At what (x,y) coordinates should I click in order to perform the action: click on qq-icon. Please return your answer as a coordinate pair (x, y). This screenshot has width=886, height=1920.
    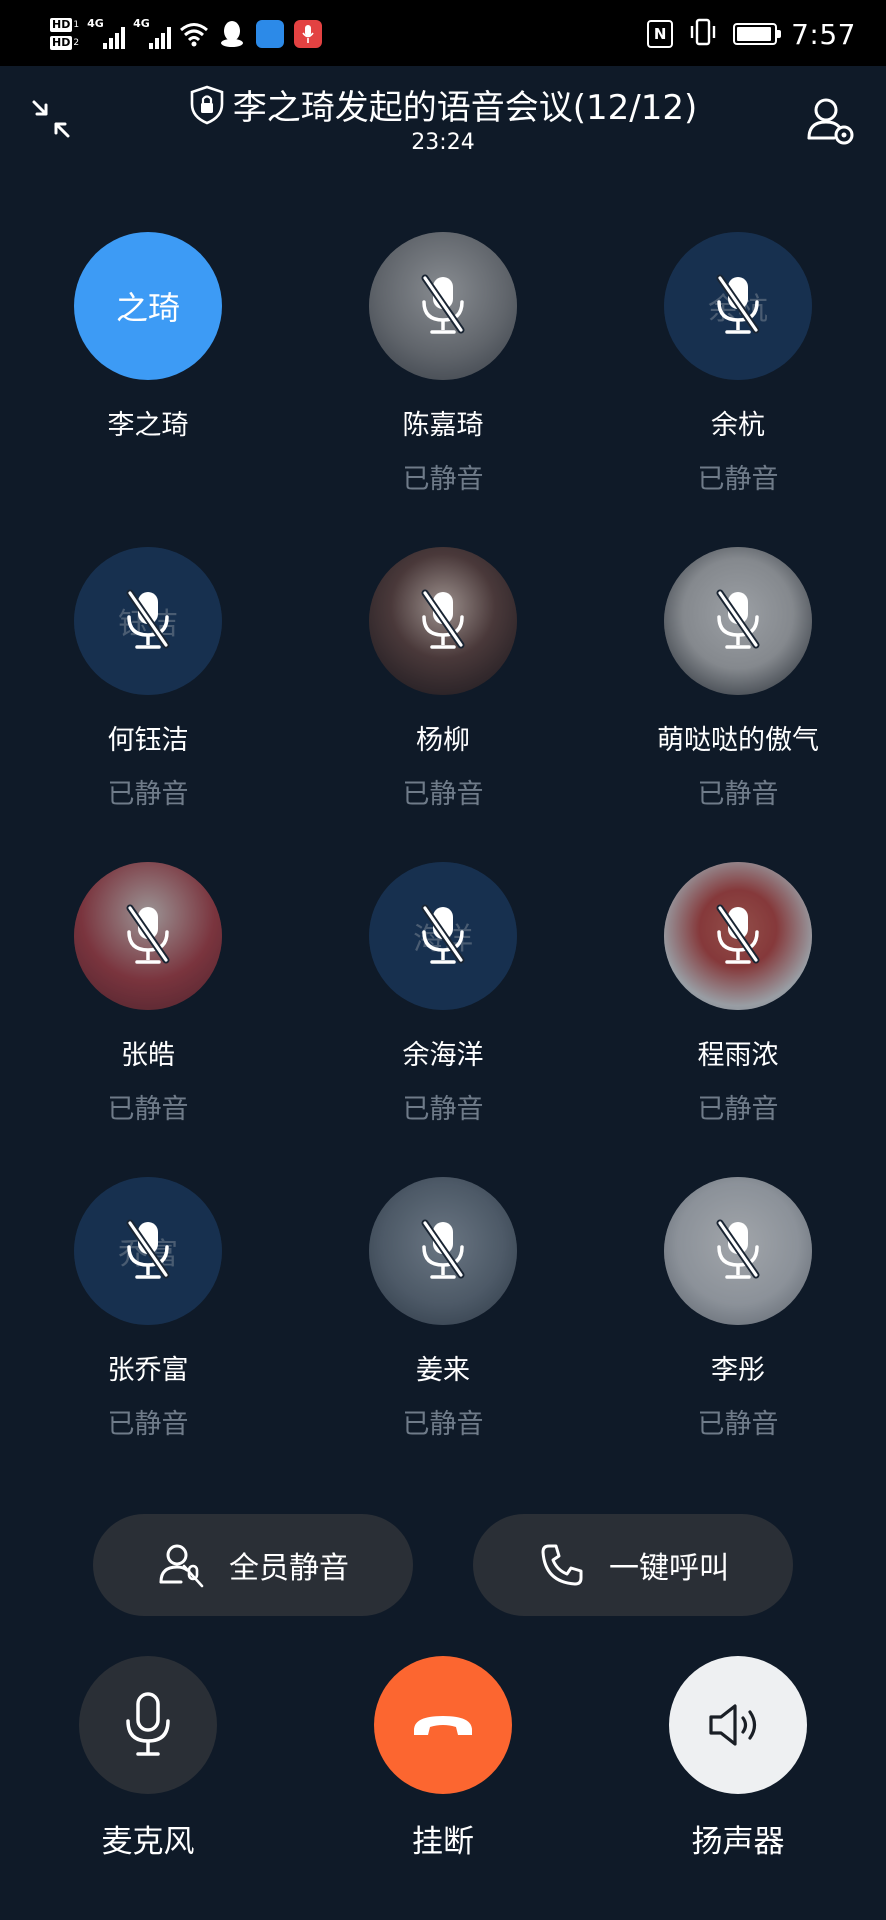
    Looking at the image, I should click on (232, 34).